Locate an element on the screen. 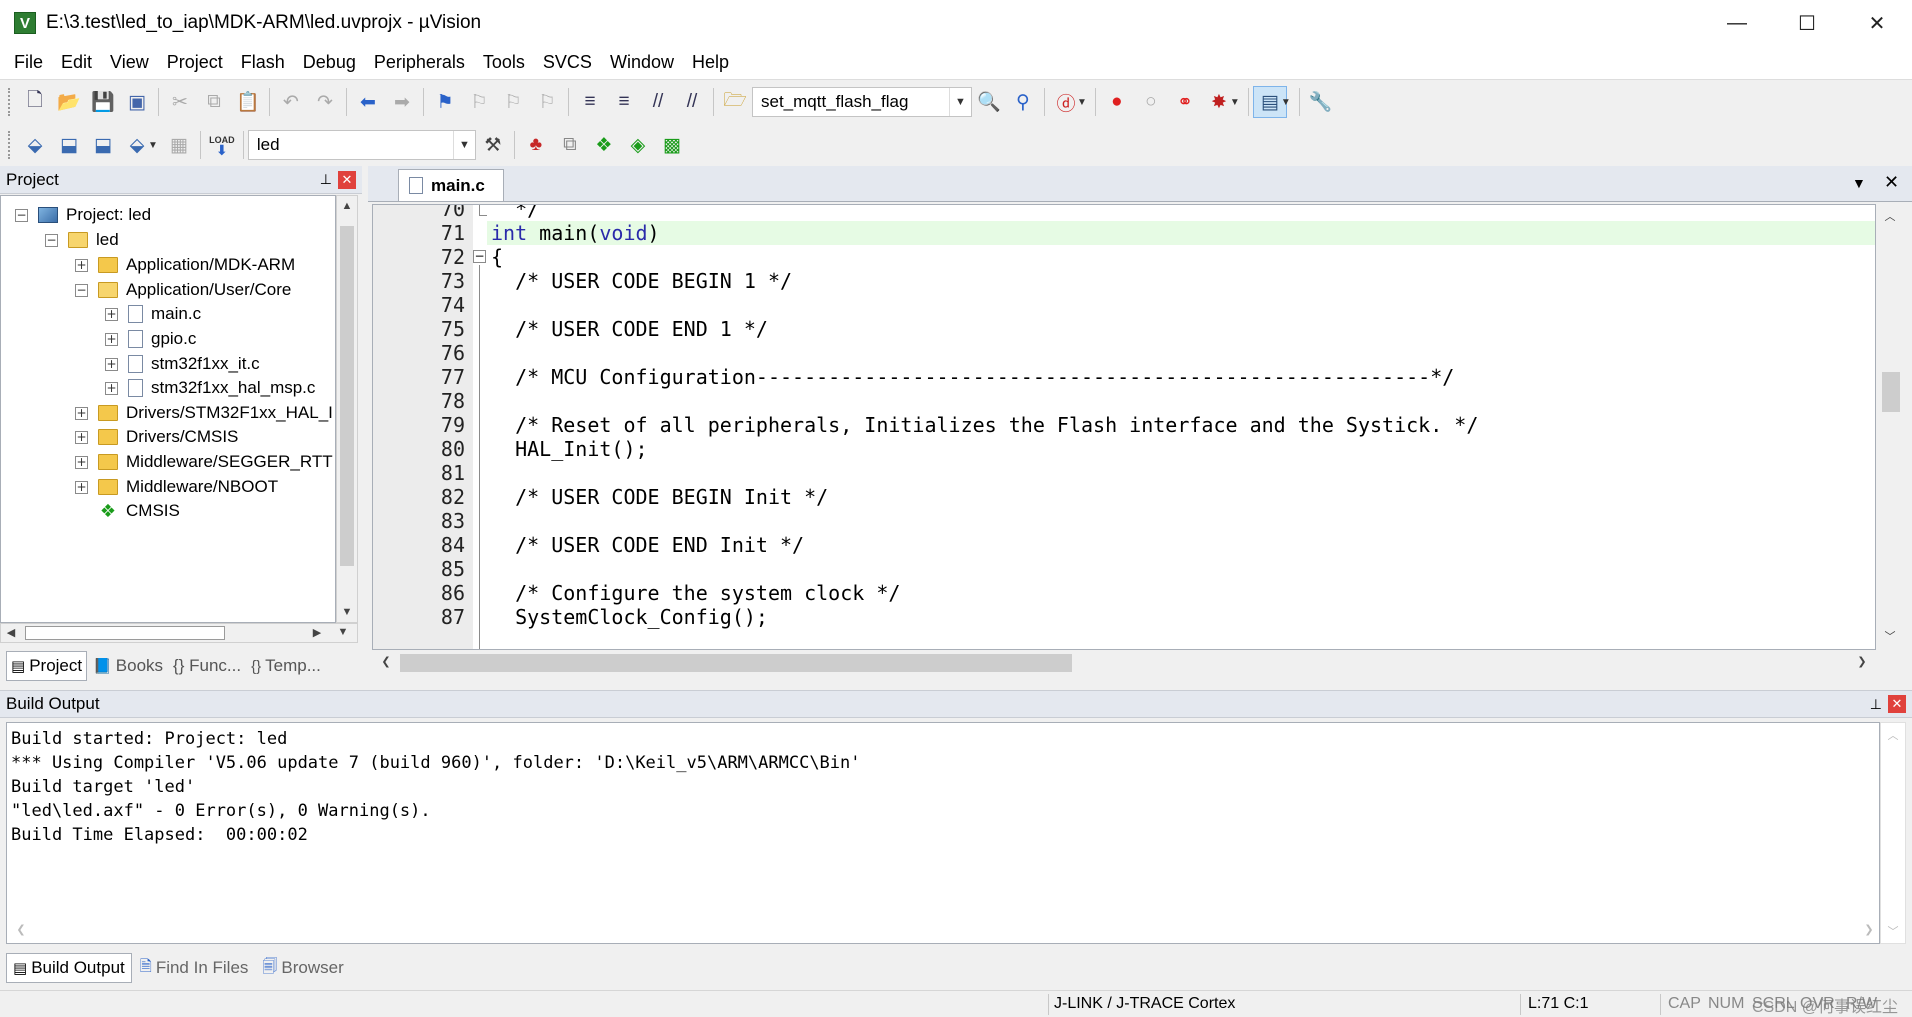 Image resolution: width=1912 pixels, height=1017 pixels. navigate-back-icon: ⬅ is located at coordinates (368, 102).